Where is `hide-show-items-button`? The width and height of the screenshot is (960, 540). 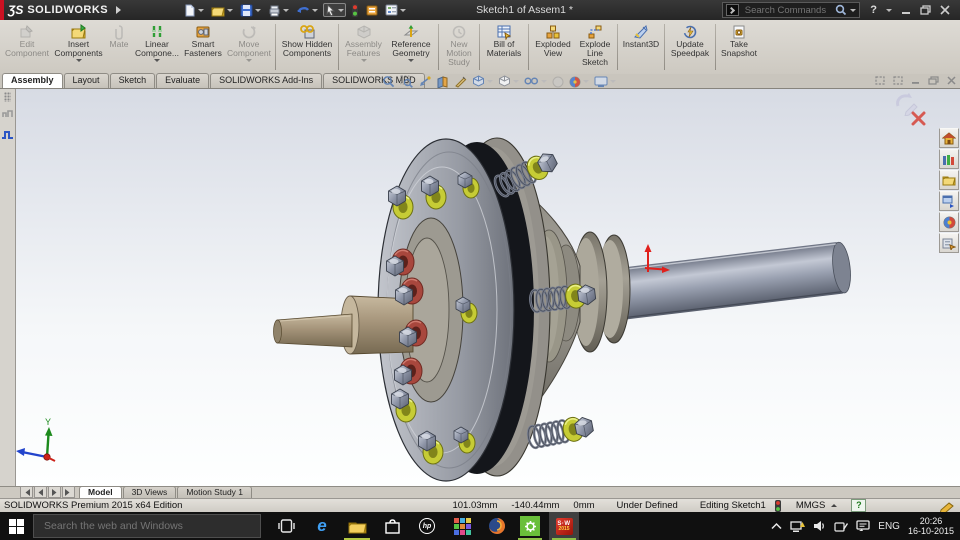
hide-show-items-button is located at coordinates (535, 81).